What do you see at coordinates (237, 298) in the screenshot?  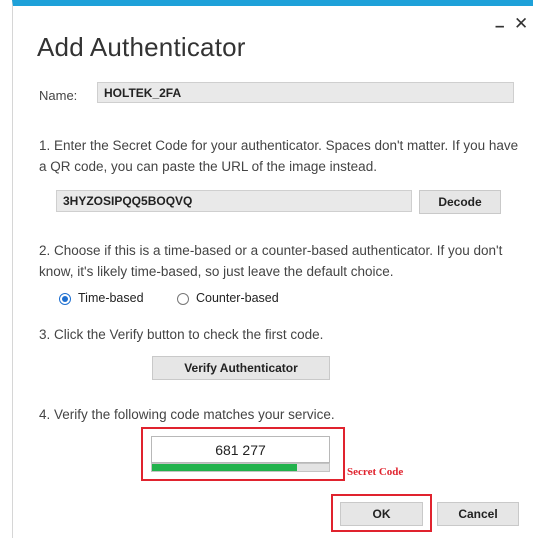 I see `counter-based-label: Counter-based` at bounding box center [237, 298].